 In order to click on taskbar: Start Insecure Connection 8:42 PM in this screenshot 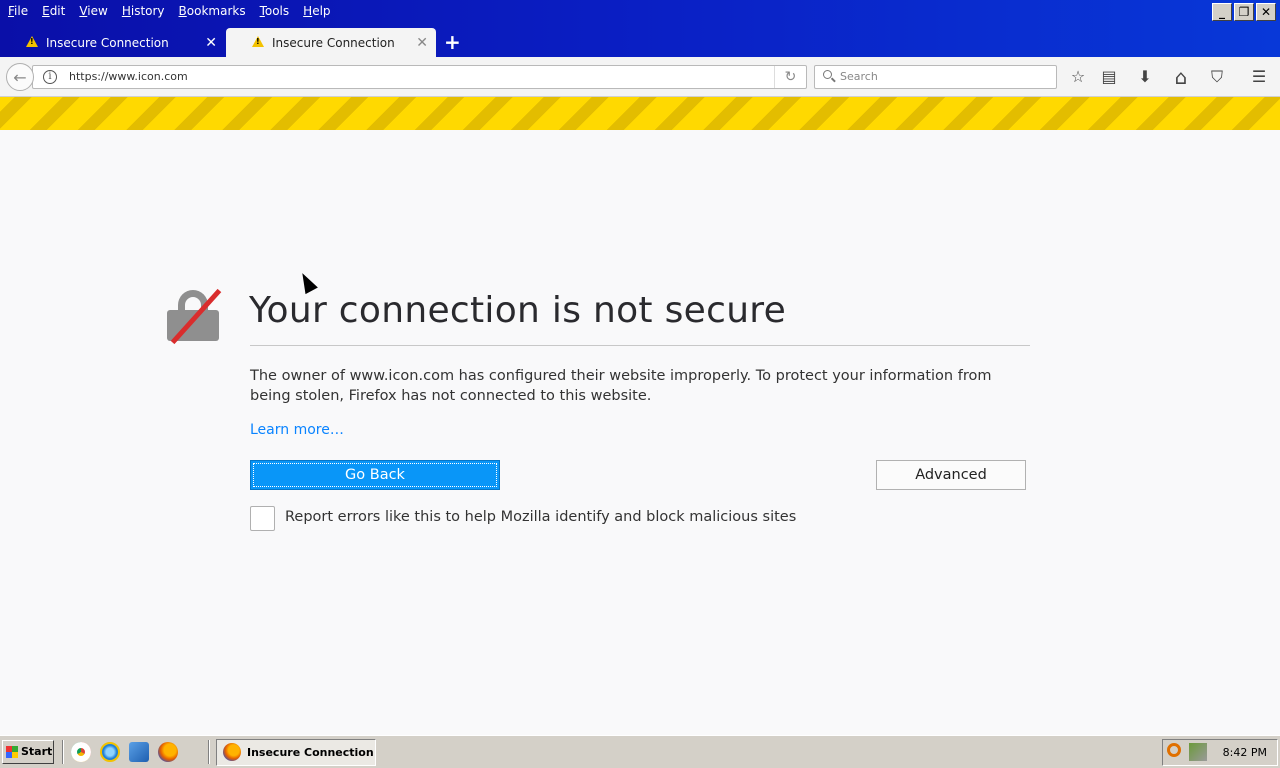, I will do `click(640, 751)`.